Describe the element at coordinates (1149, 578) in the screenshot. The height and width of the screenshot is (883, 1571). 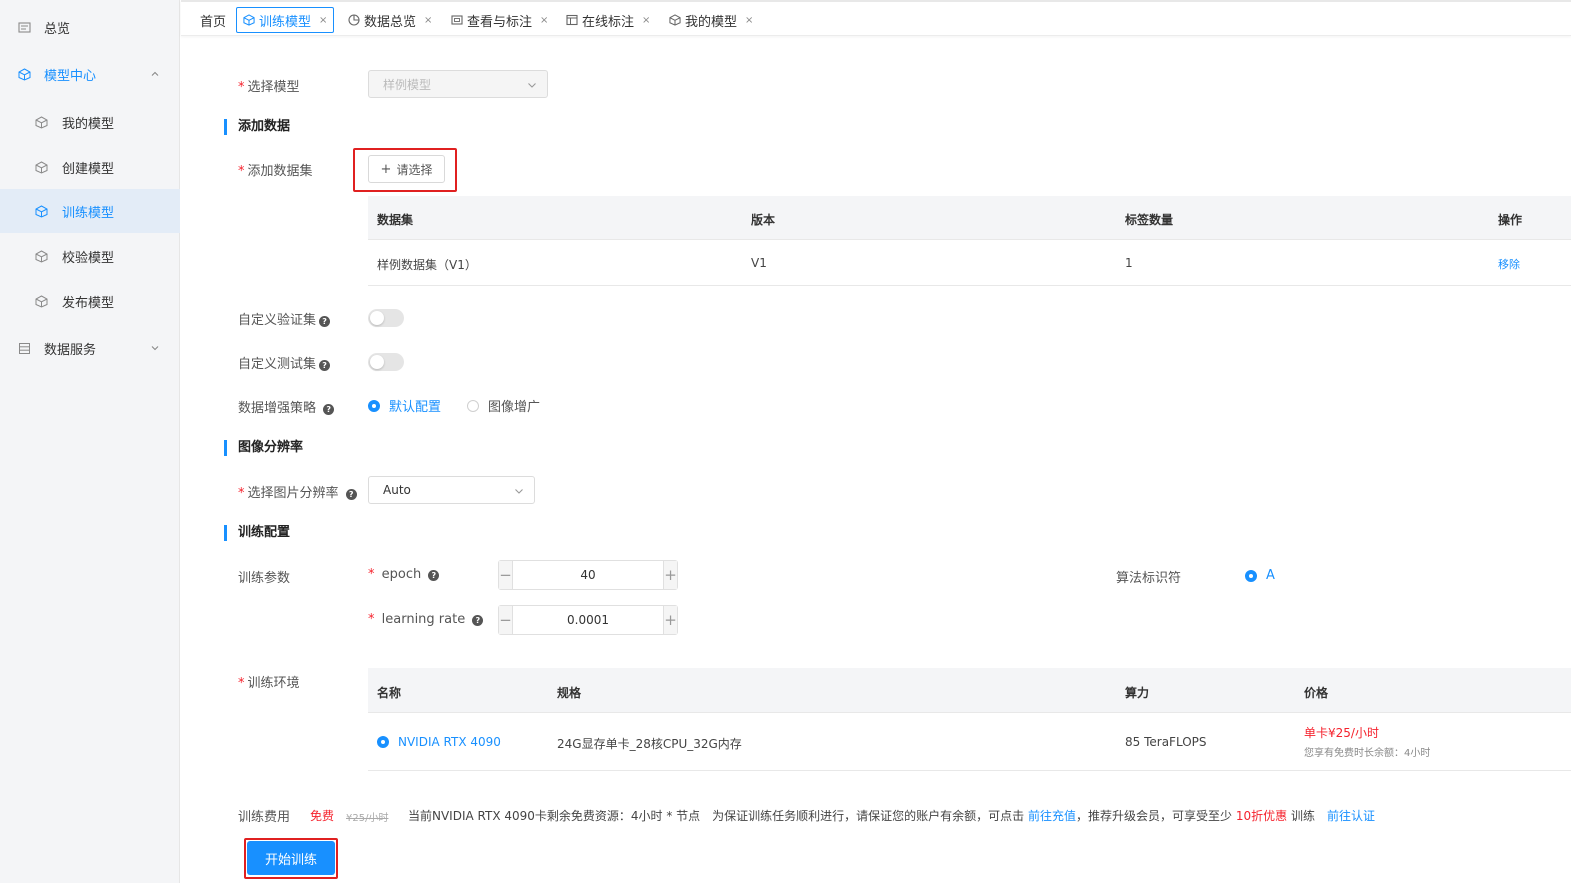
I see `algo-label: 算法标识符` at that location.